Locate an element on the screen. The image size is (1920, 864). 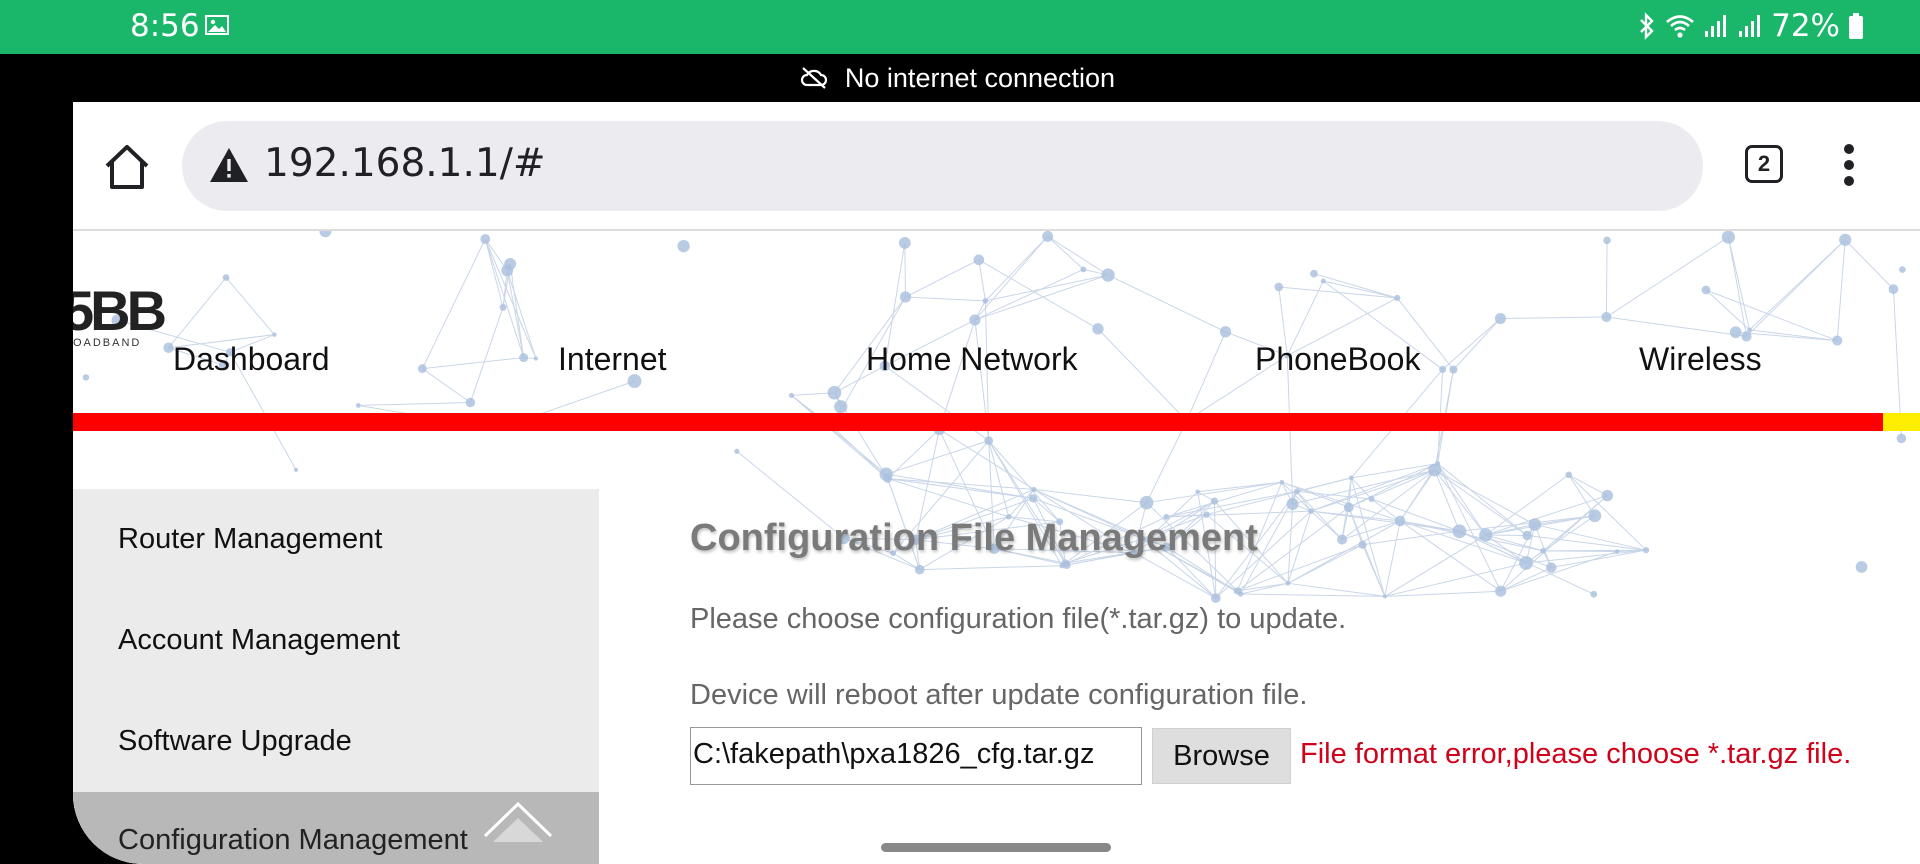
status-bar: 8:56 72% is located at coordinates (960, 27).